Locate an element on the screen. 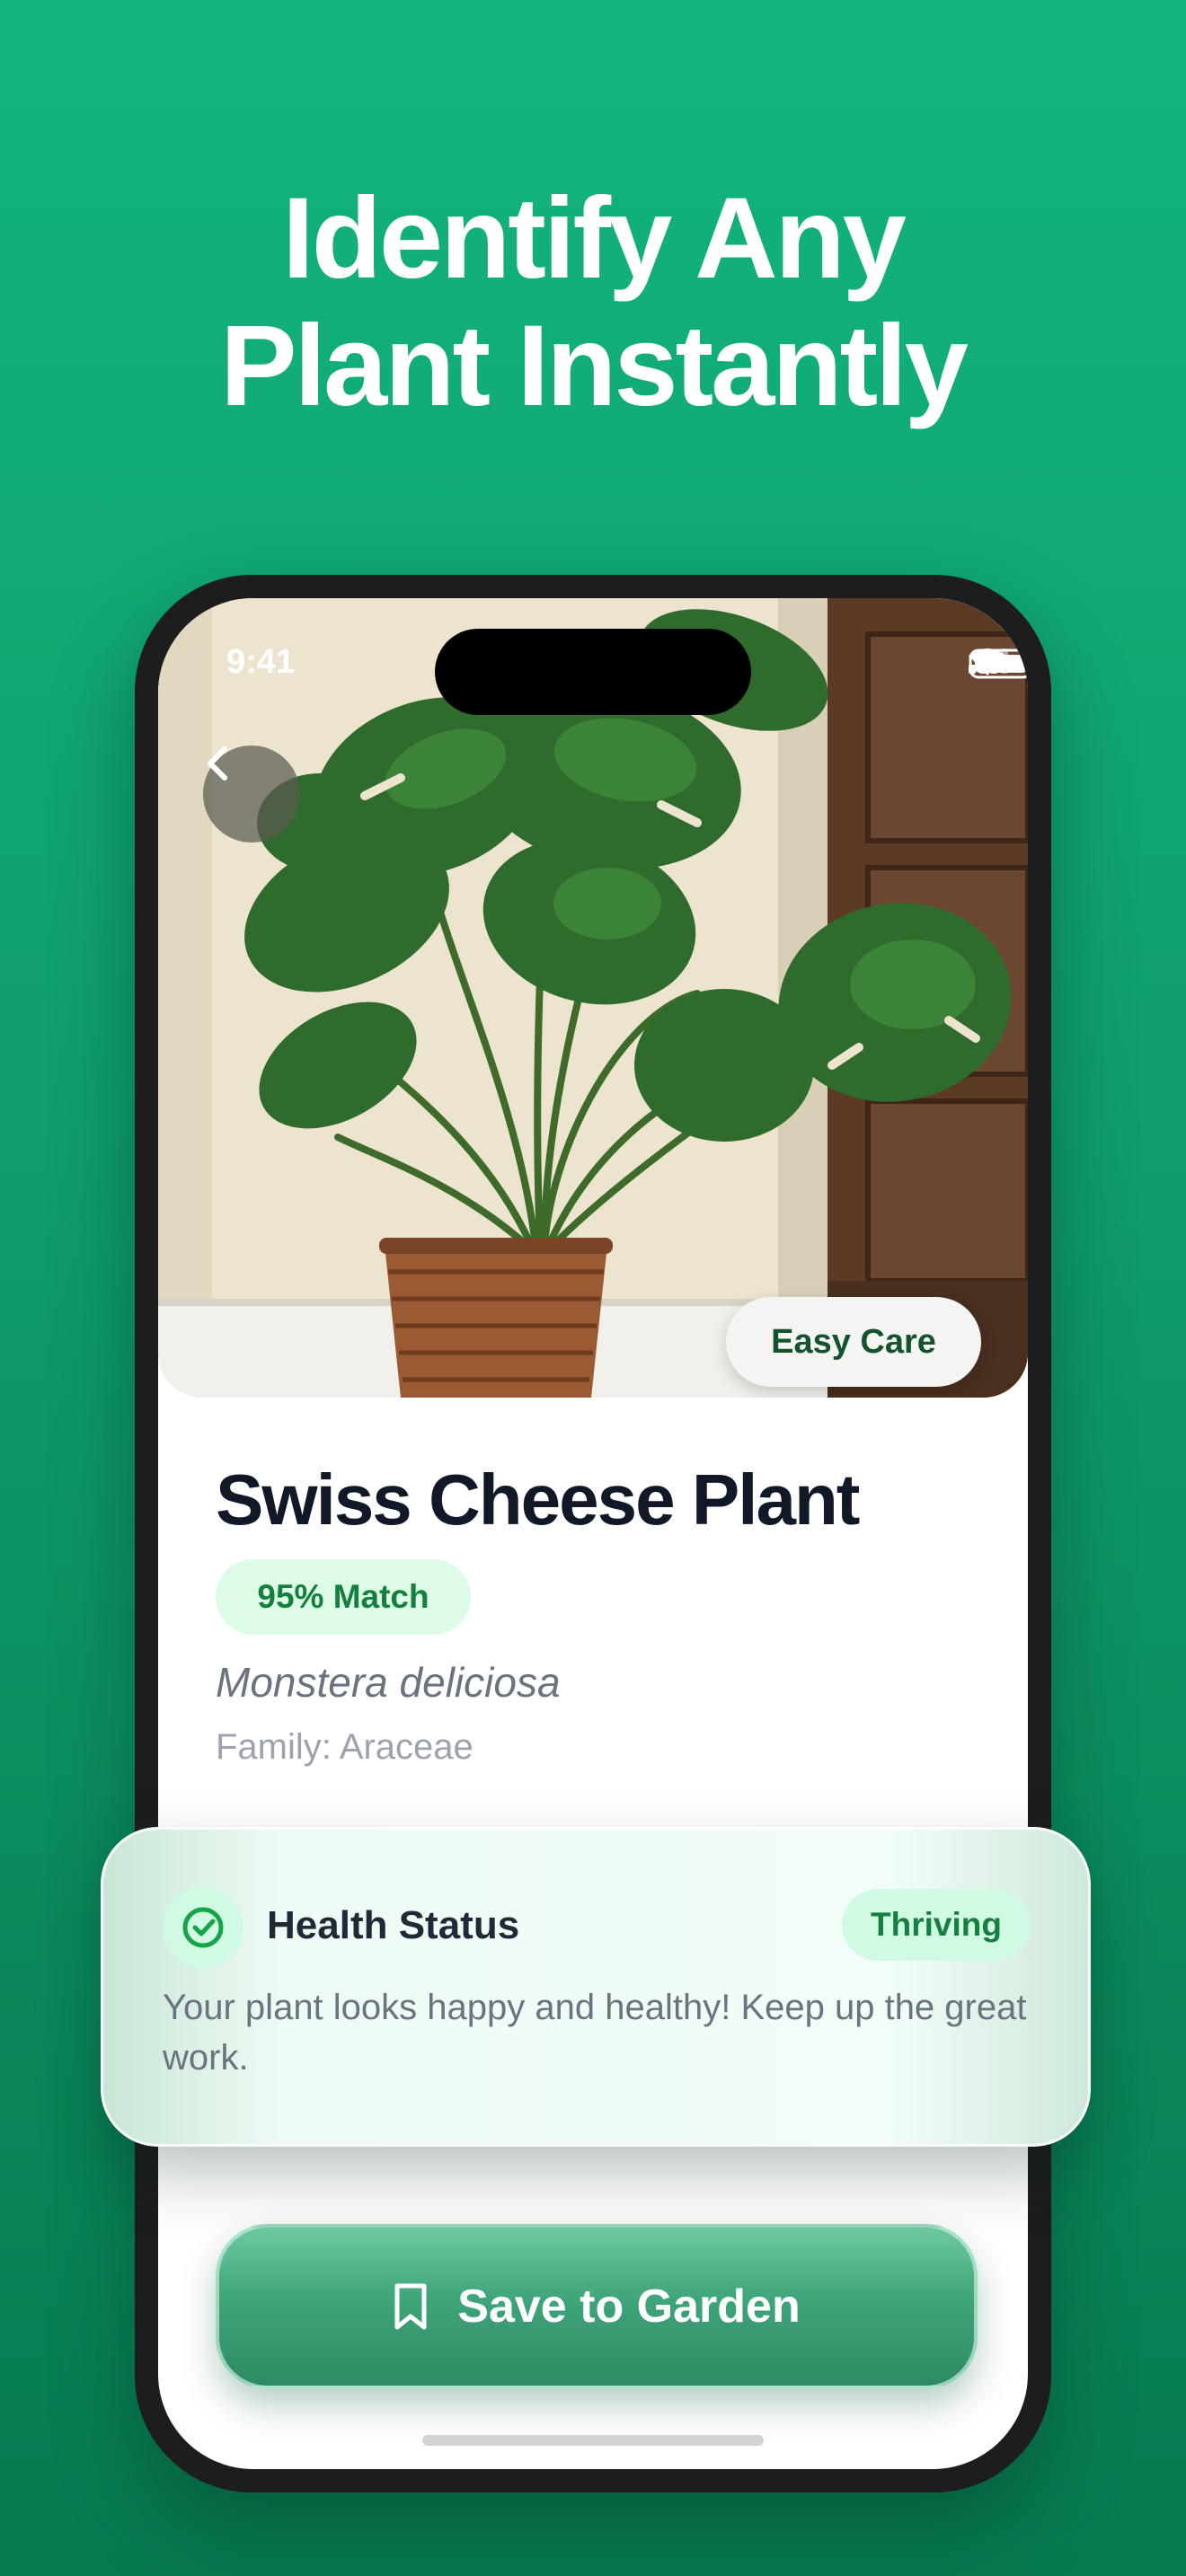  match-badge: 95% Match is located at coordinates (343, 1597).